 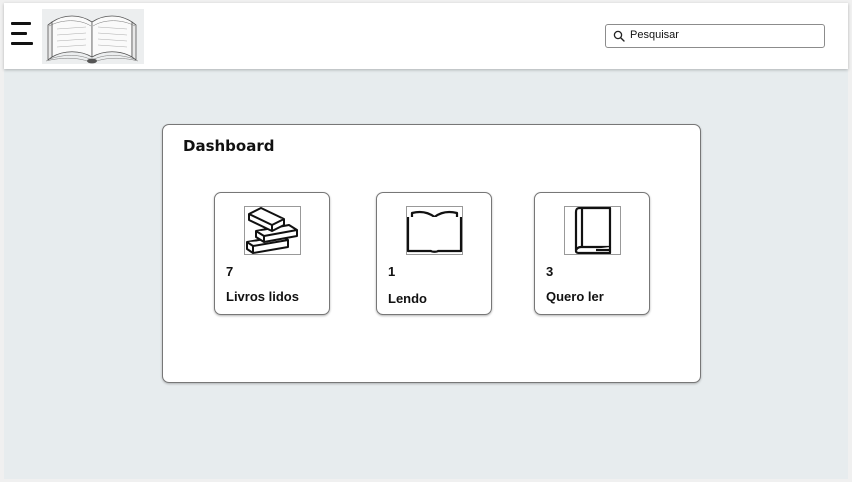 I want to click on books-read-label: Livros lidos, so click(x=262, y=296).